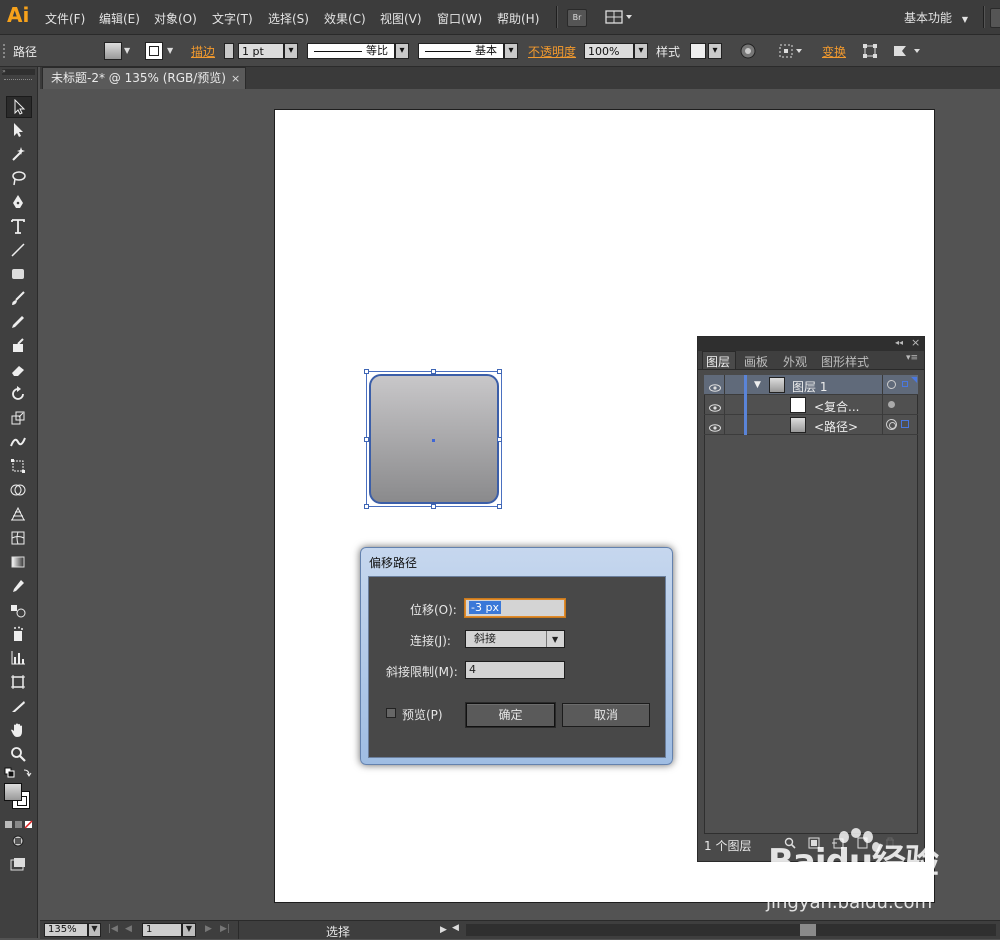  Describe the element at coordinates (18, 586) in the screenshot. I see `eyedropper-tool` at that location.